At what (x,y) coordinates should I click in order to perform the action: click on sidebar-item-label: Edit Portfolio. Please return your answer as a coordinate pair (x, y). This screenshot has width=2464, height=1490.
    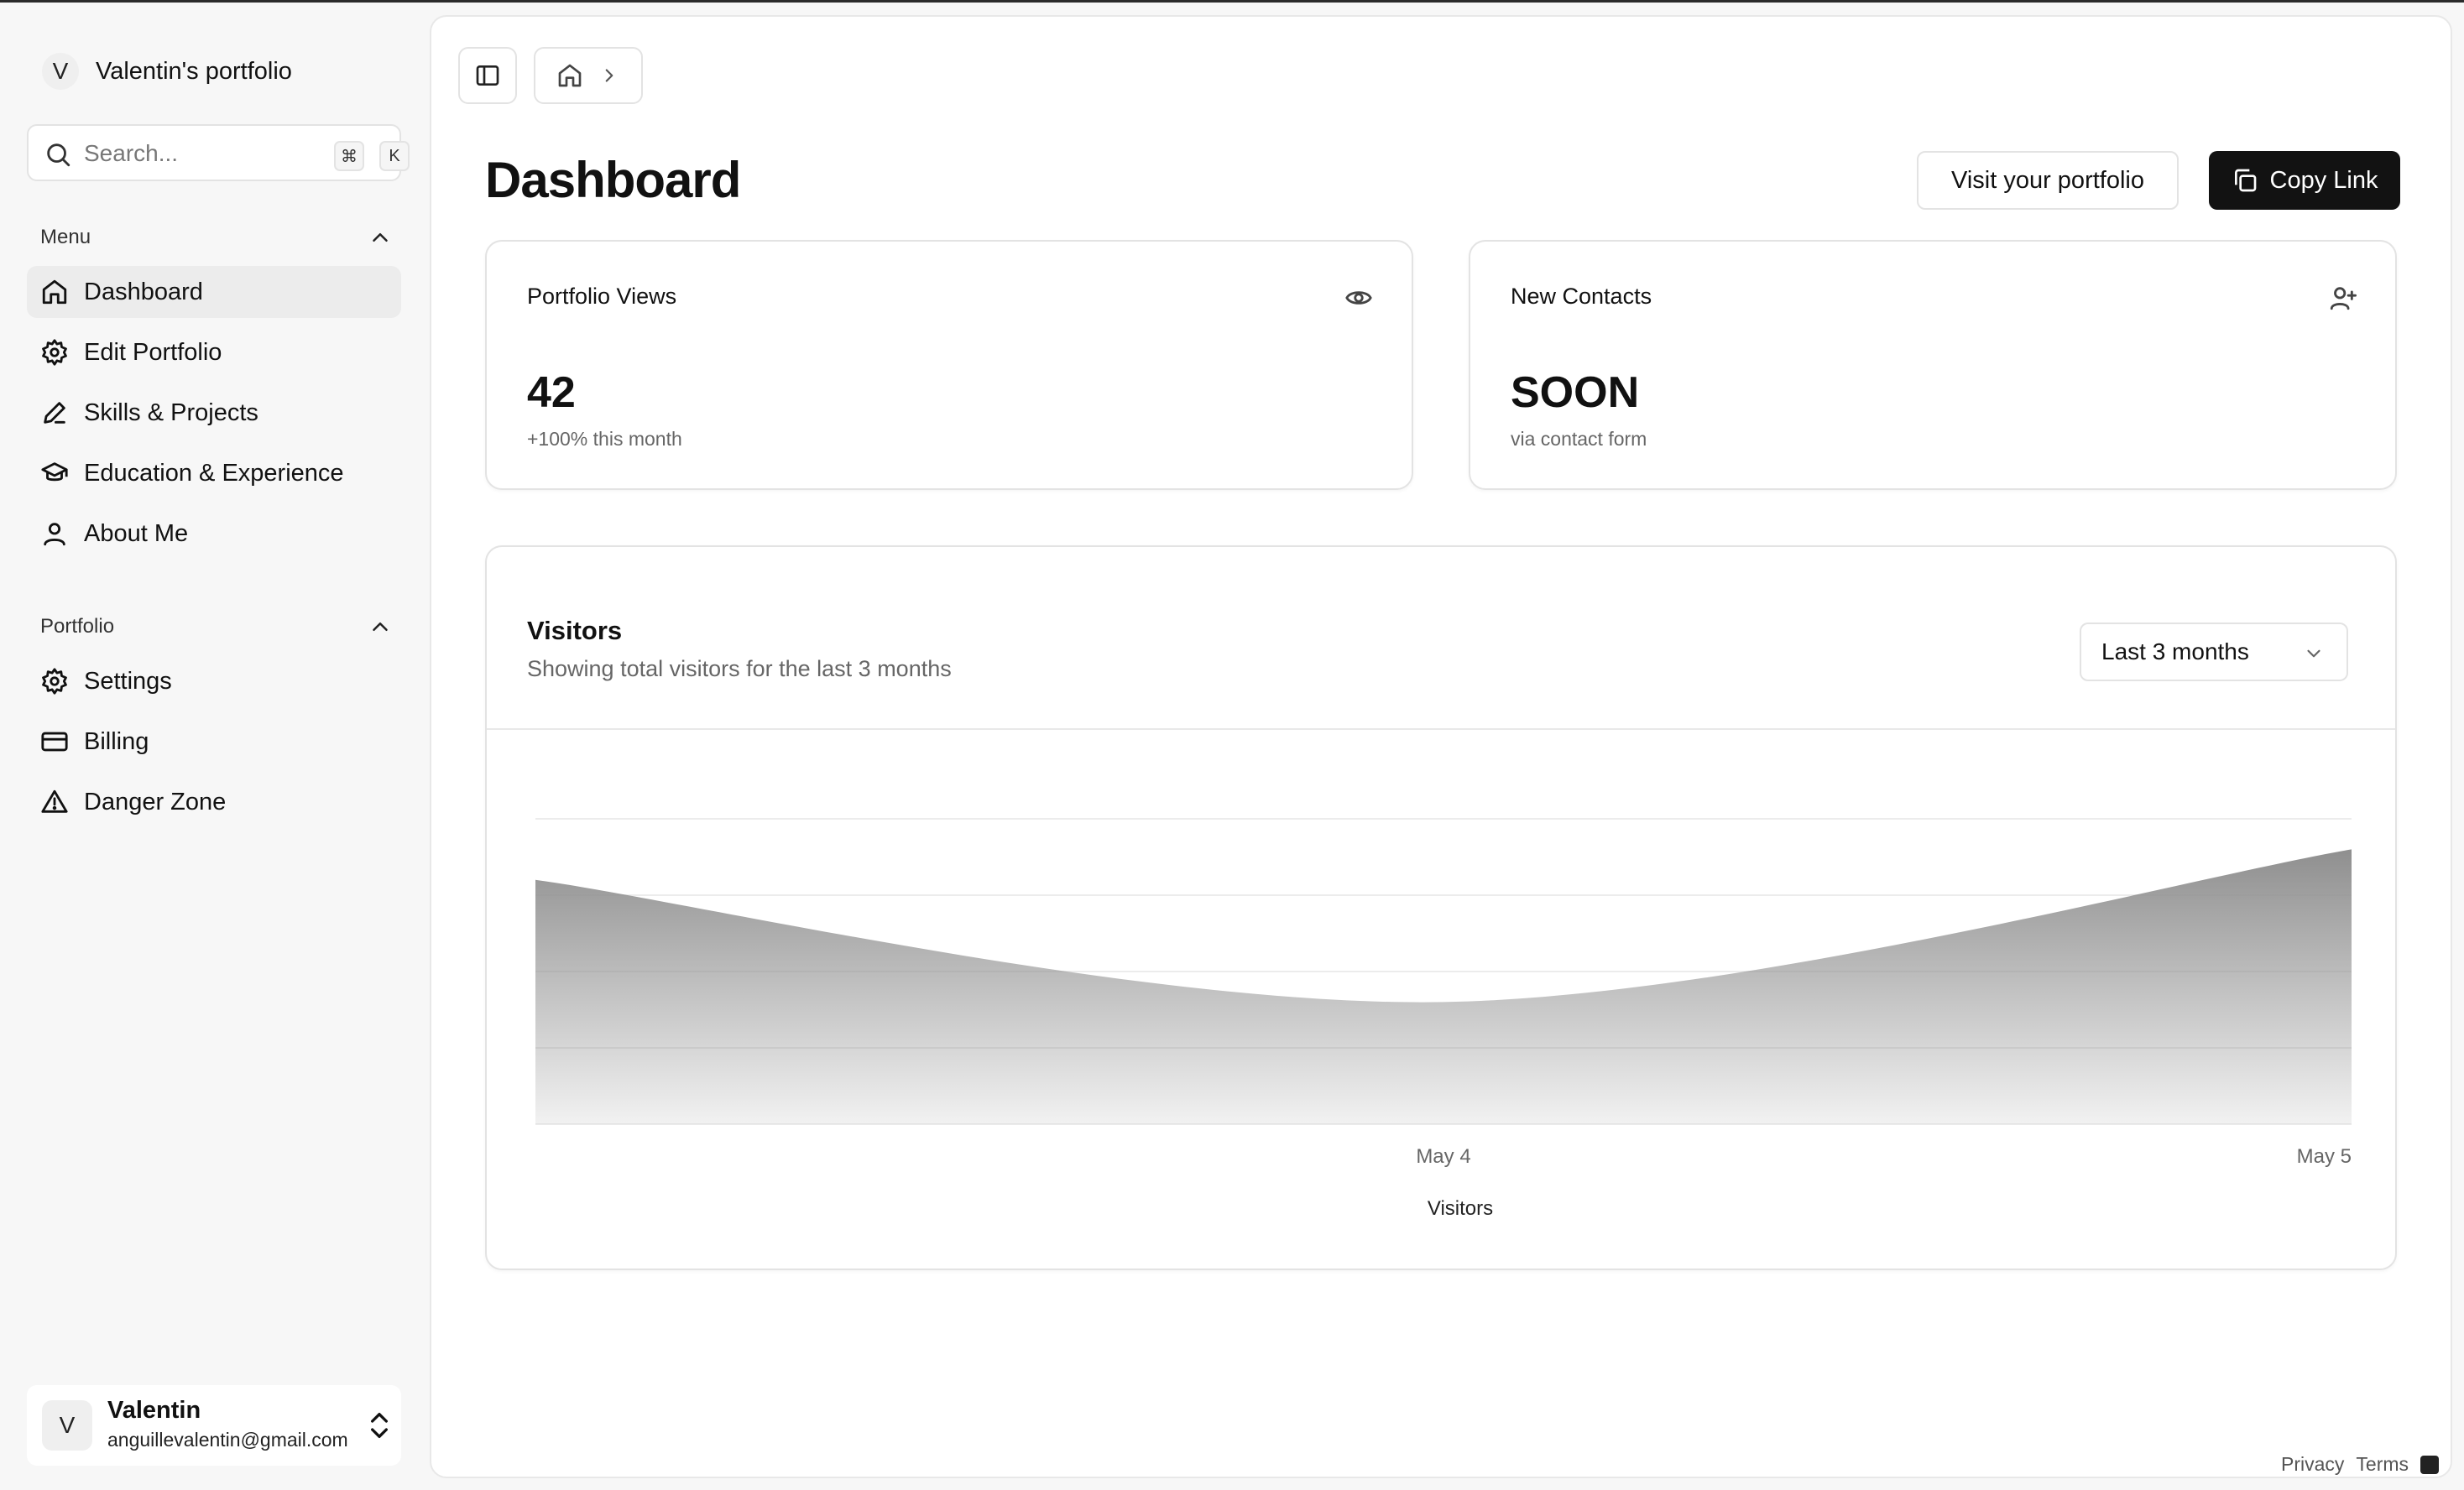
    Looking at the image, I should click on (153, 352).